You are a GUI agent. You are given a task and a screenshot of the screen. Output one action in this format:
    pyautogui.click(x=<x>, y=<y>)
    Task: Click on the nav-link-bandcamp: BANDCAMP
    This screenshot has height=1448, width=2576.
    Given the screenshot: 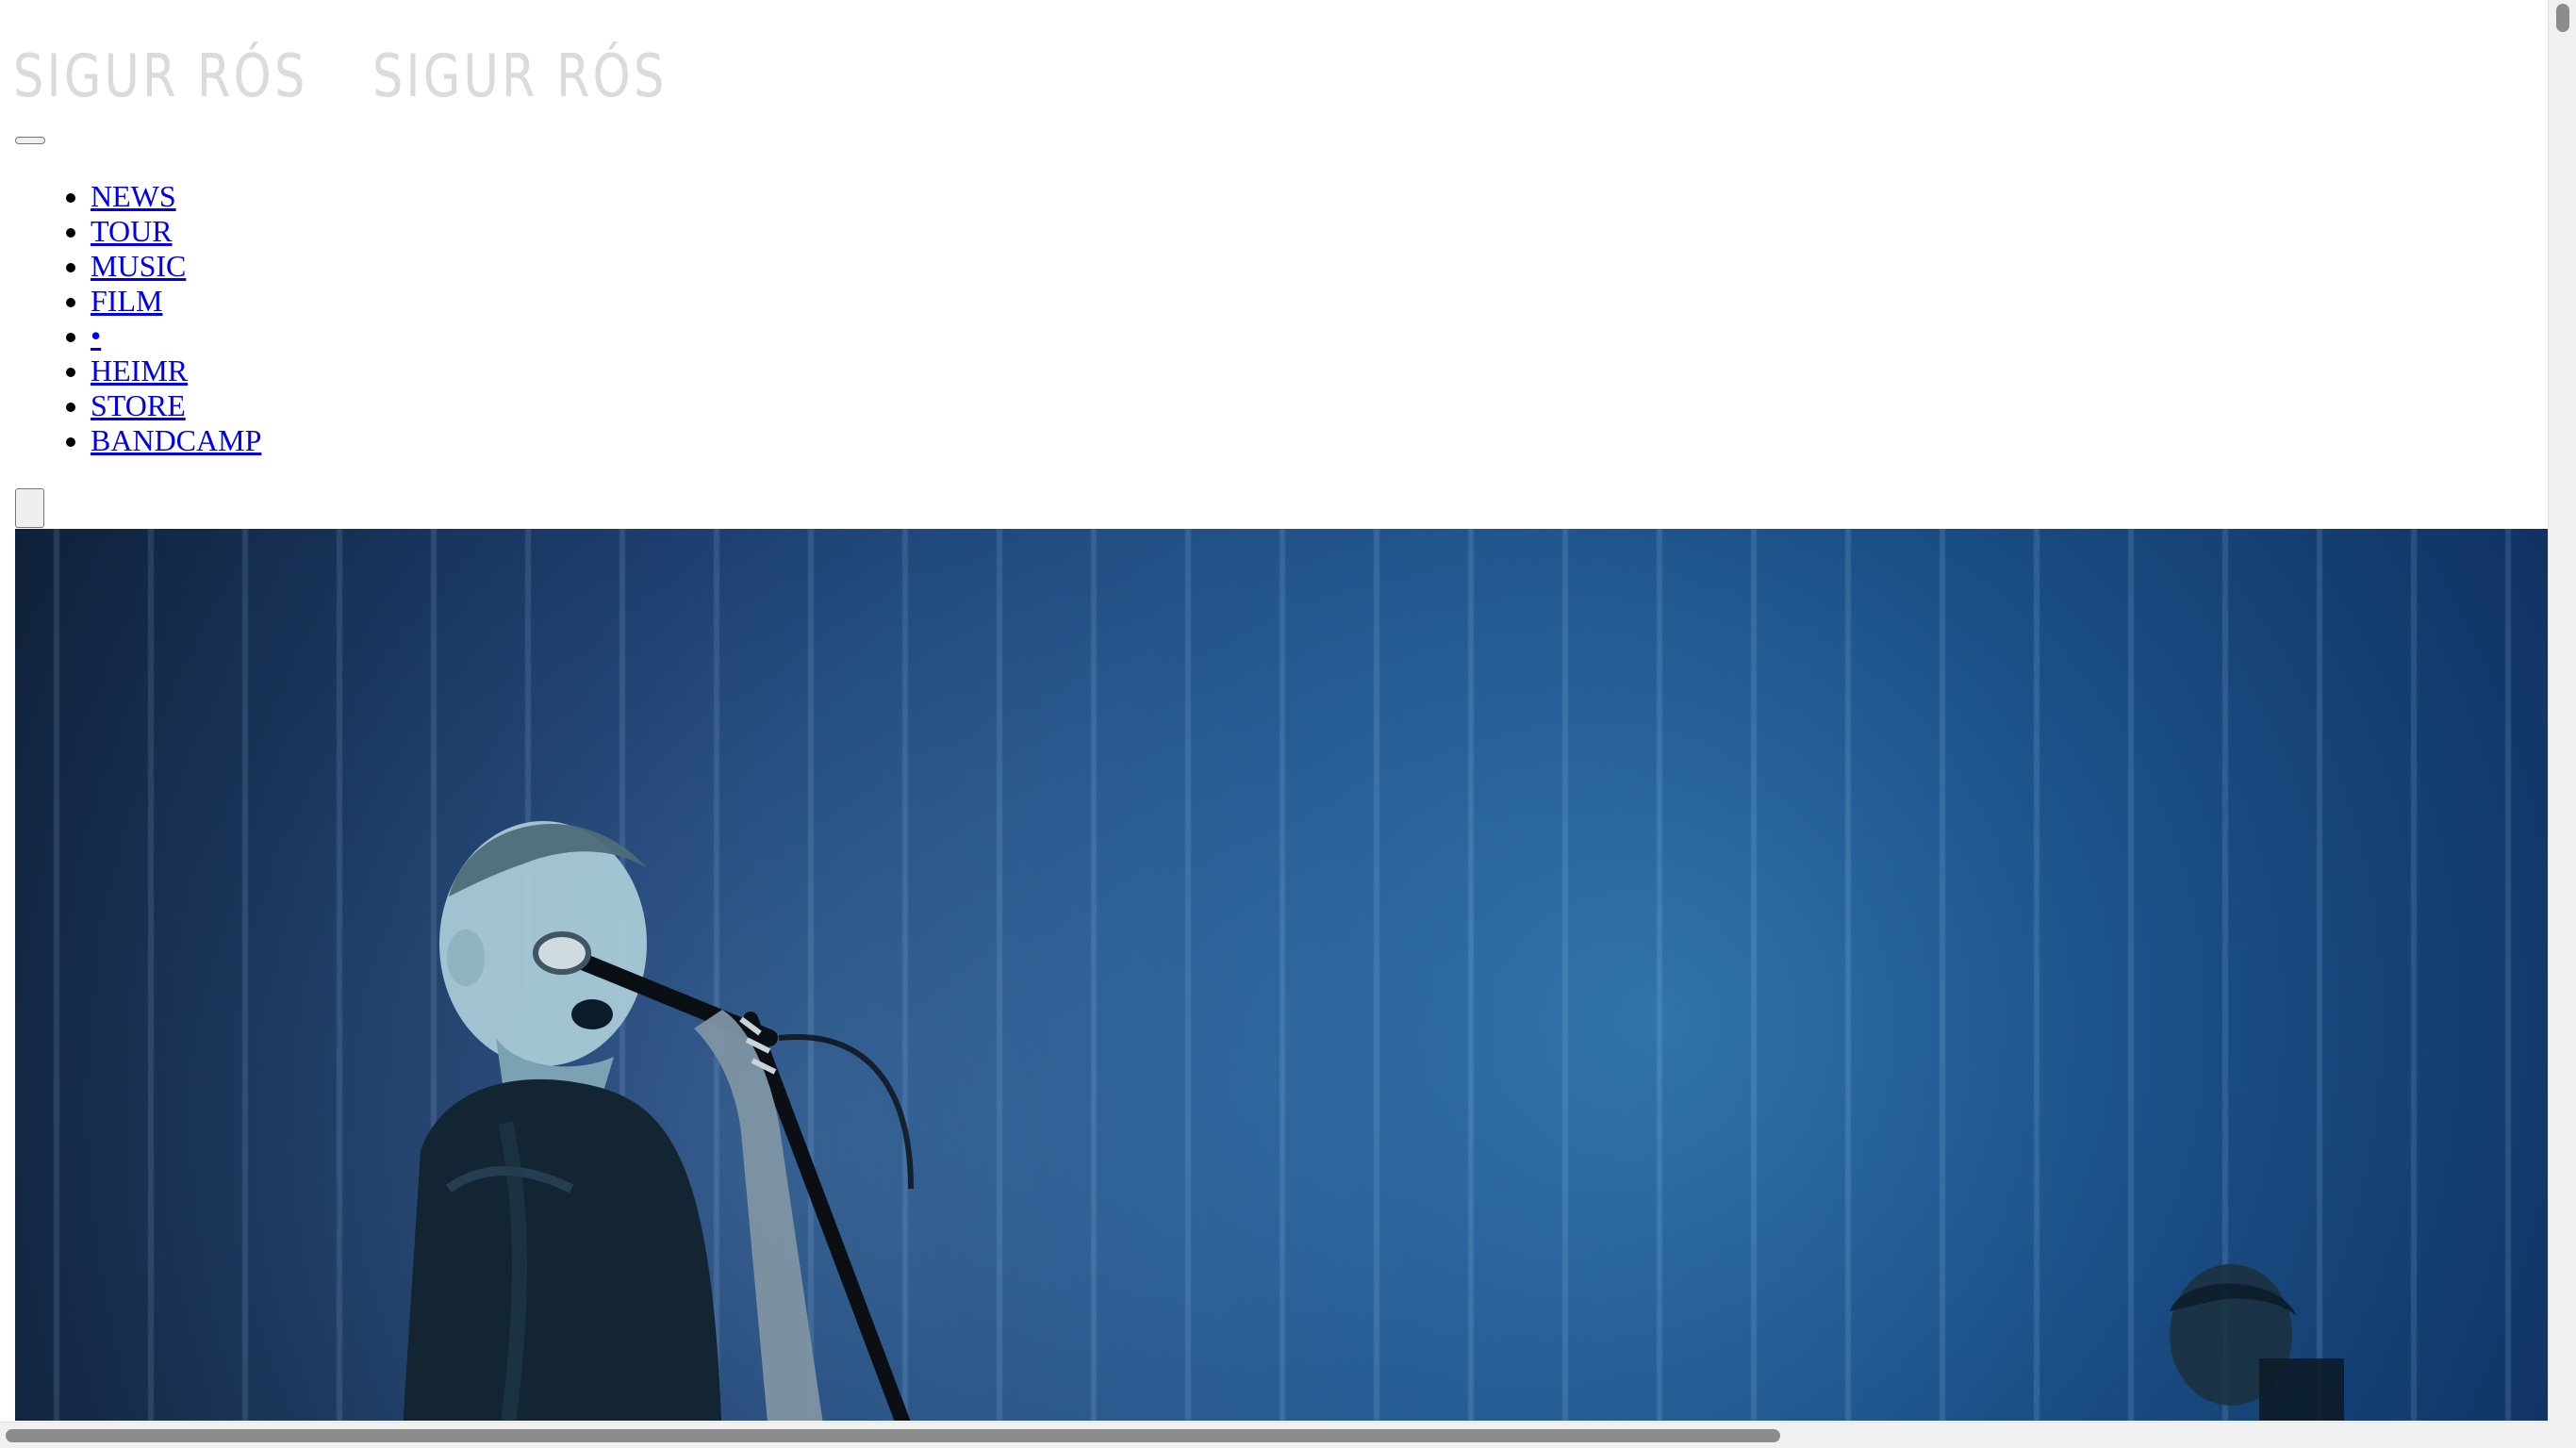 What is the action you would take?
    pyautogui.click(x=176, y=440)
    